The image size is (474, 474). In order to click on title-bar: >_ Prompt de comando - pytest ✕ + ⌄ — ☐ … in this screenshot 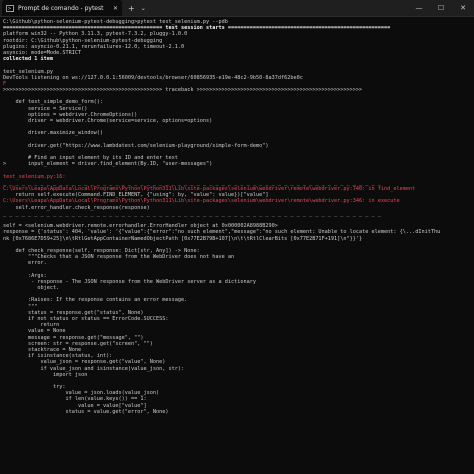, I will do `click(237, 8)`.